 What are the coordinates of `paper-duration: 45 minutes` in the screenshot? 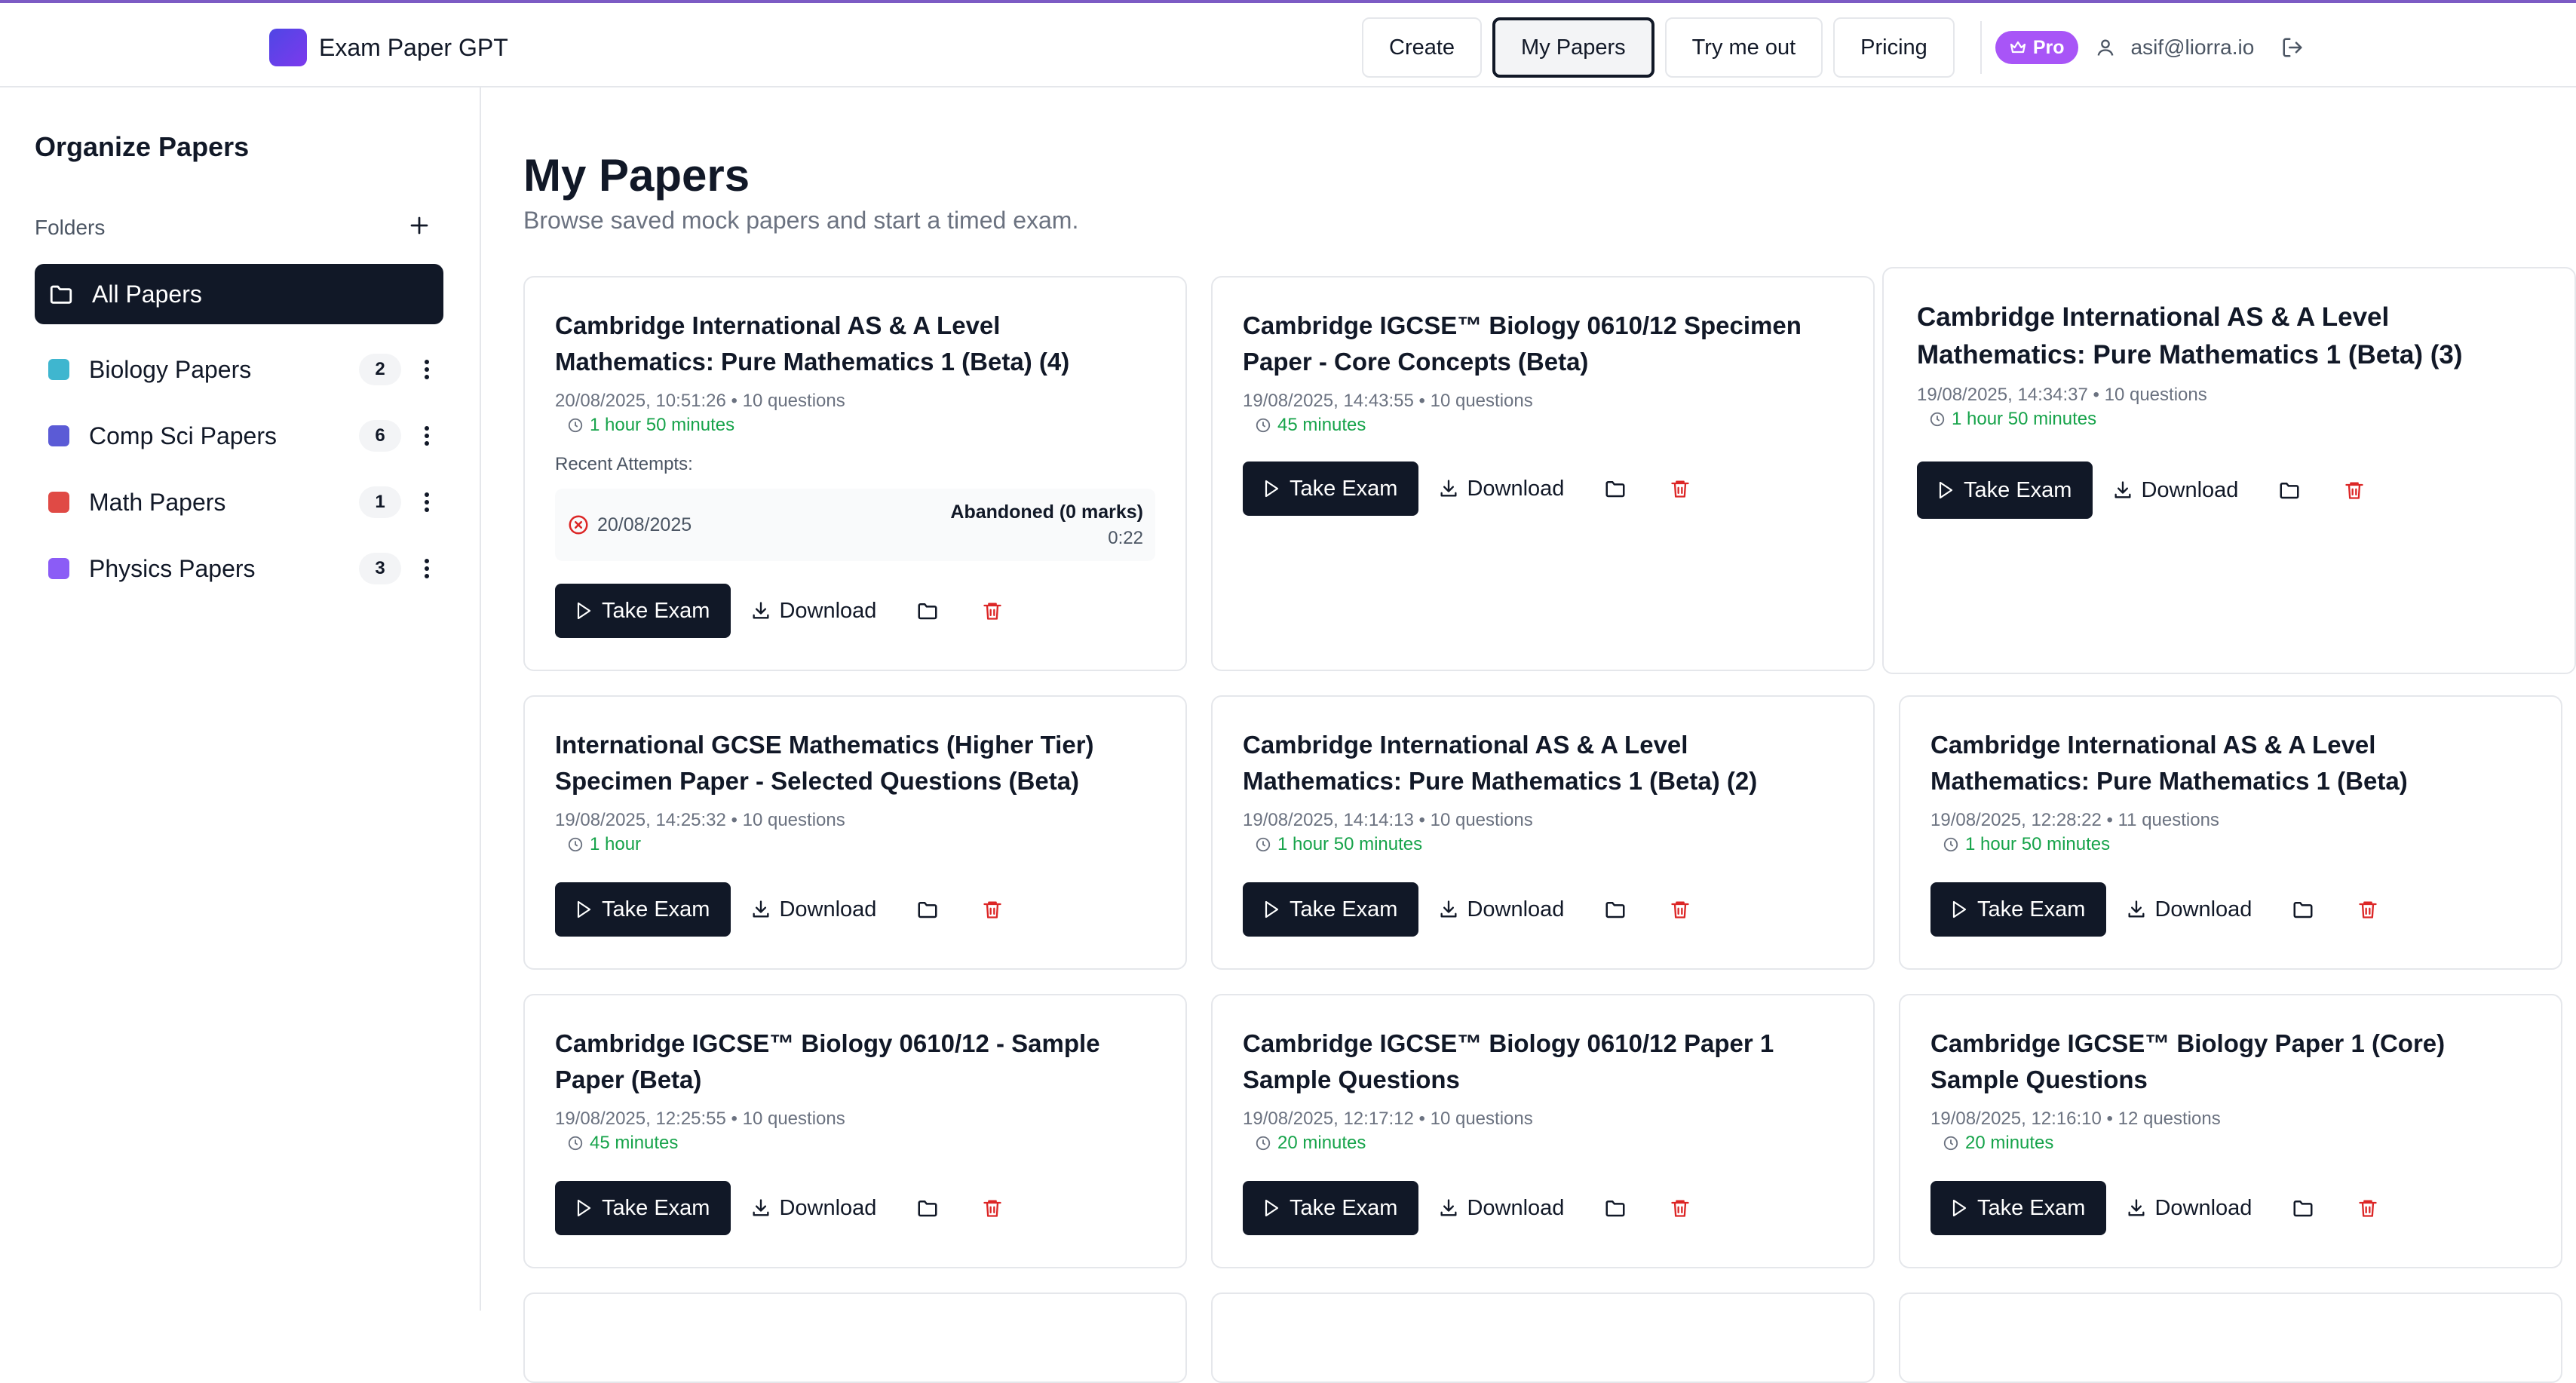 It's located at (861, 1143).